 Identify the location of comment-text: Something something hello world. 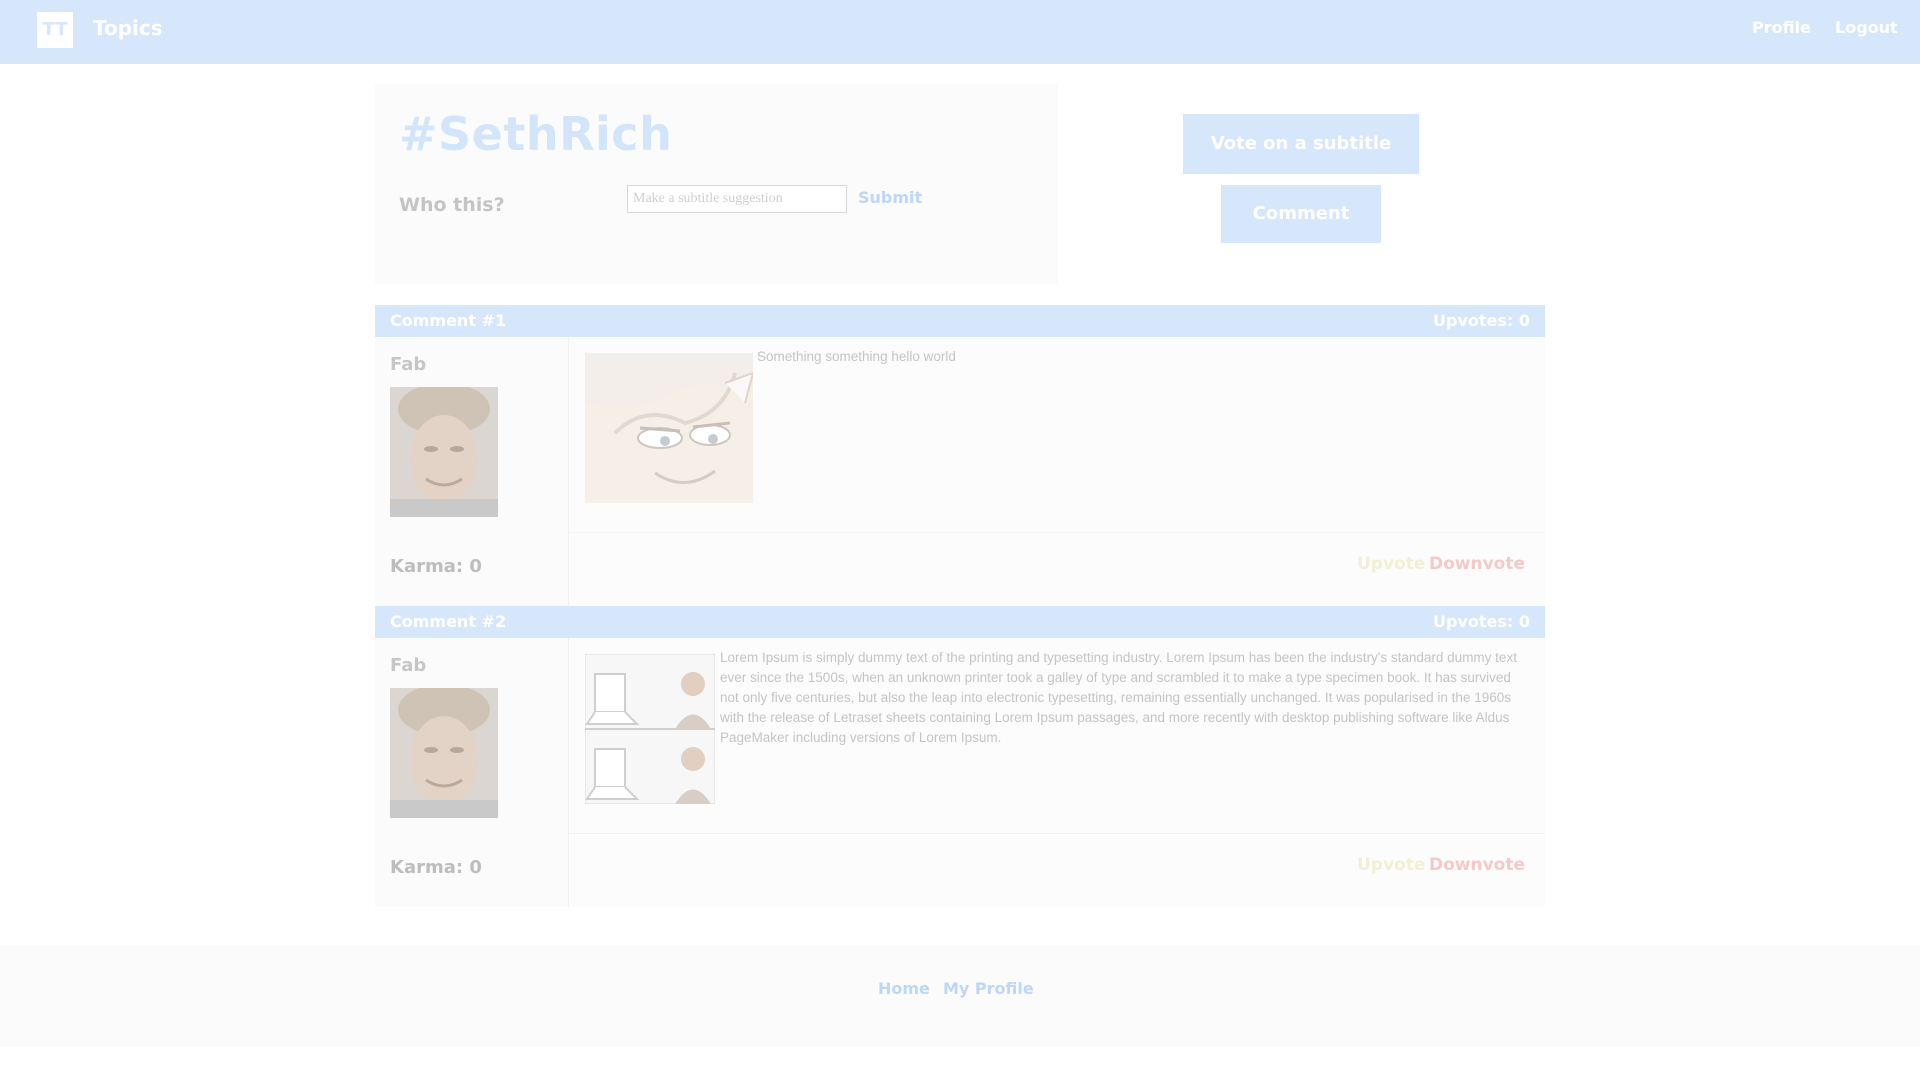
(856, 356).